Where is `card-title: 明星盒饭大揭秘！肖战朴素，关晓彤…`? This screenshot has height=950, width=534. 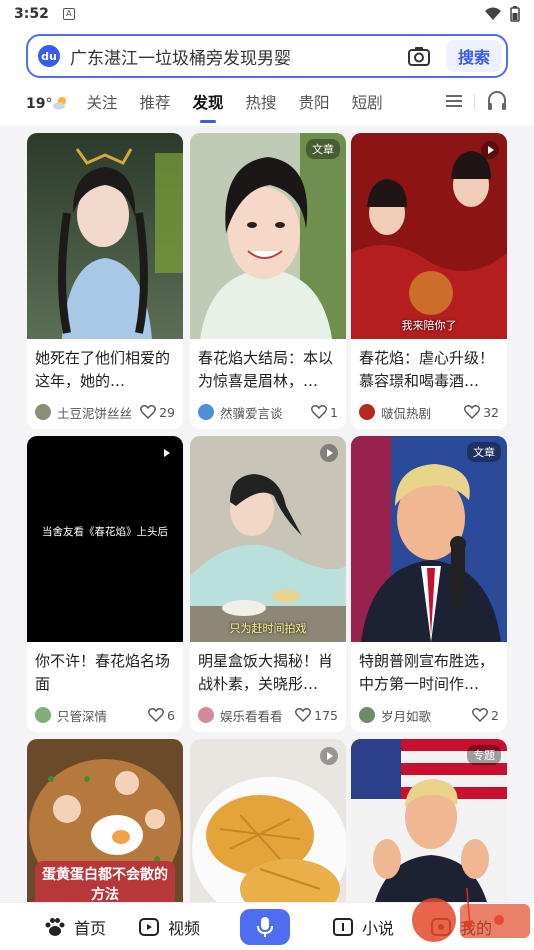 card-title: 明星盒饭大揭秘！肖战朴素，关晓彤… is located at coordinates (266, 672).